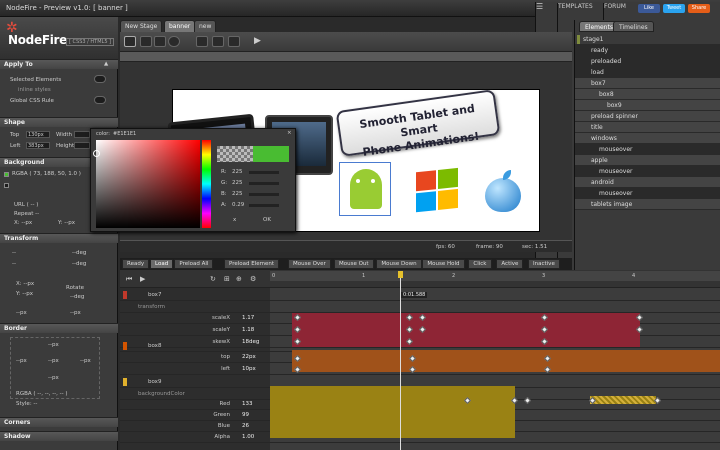  Describe the element at coordinates (38, 145) in the screenshot. I see `left-field: 383px` at that location.